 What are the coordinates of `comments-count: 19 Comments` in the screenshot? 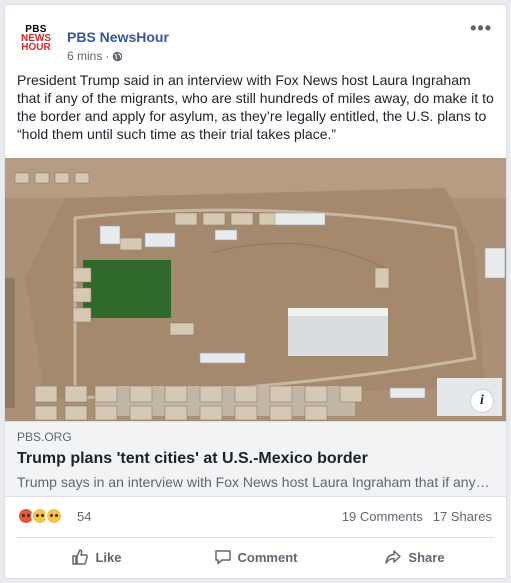 It's located at (382, 516).